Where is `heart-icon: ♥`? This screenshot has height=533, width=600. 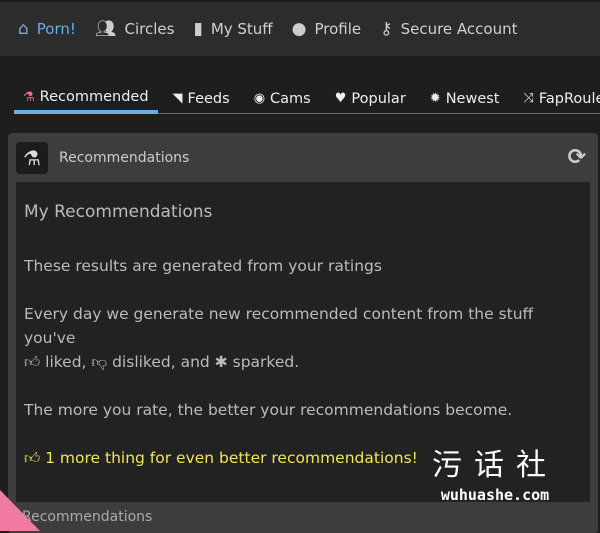 heart-icon: ♥ is located at coordinates (340, 98).